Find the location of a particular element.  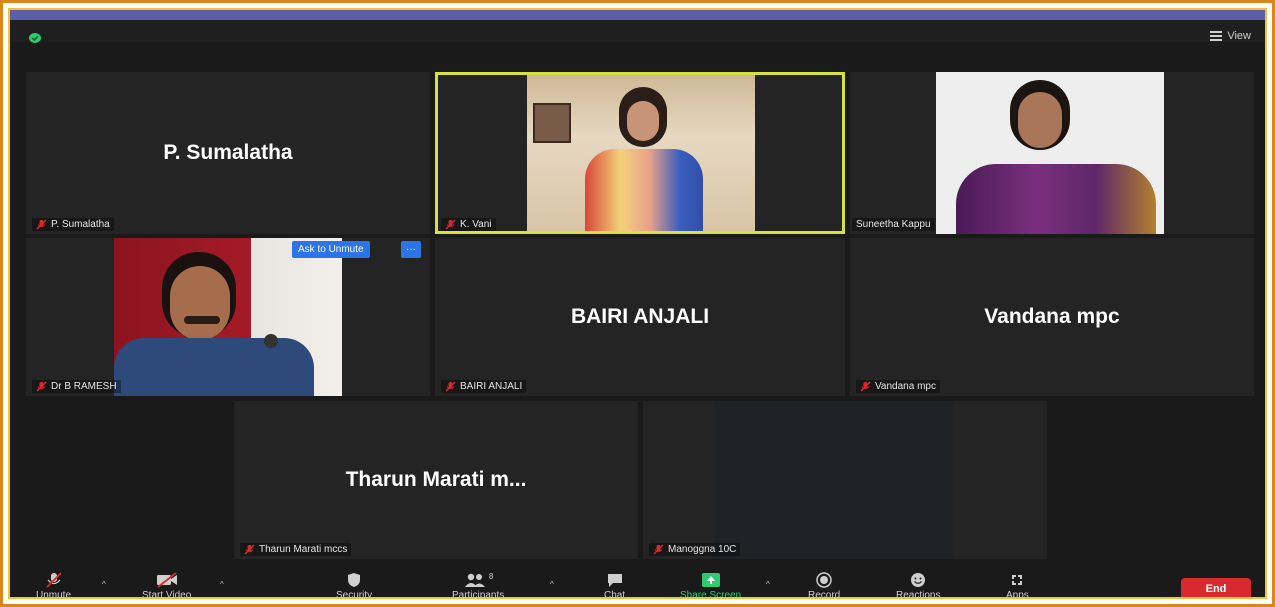

unmute-label: Unmute is located at coordinates (54, 594).